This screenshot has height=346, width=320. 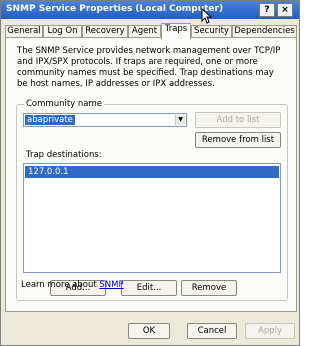 What do you see at coordinates (59, 285) in the screenshot?
I see `learn-more-text: Learn more about` at bounding box center [59, 285].